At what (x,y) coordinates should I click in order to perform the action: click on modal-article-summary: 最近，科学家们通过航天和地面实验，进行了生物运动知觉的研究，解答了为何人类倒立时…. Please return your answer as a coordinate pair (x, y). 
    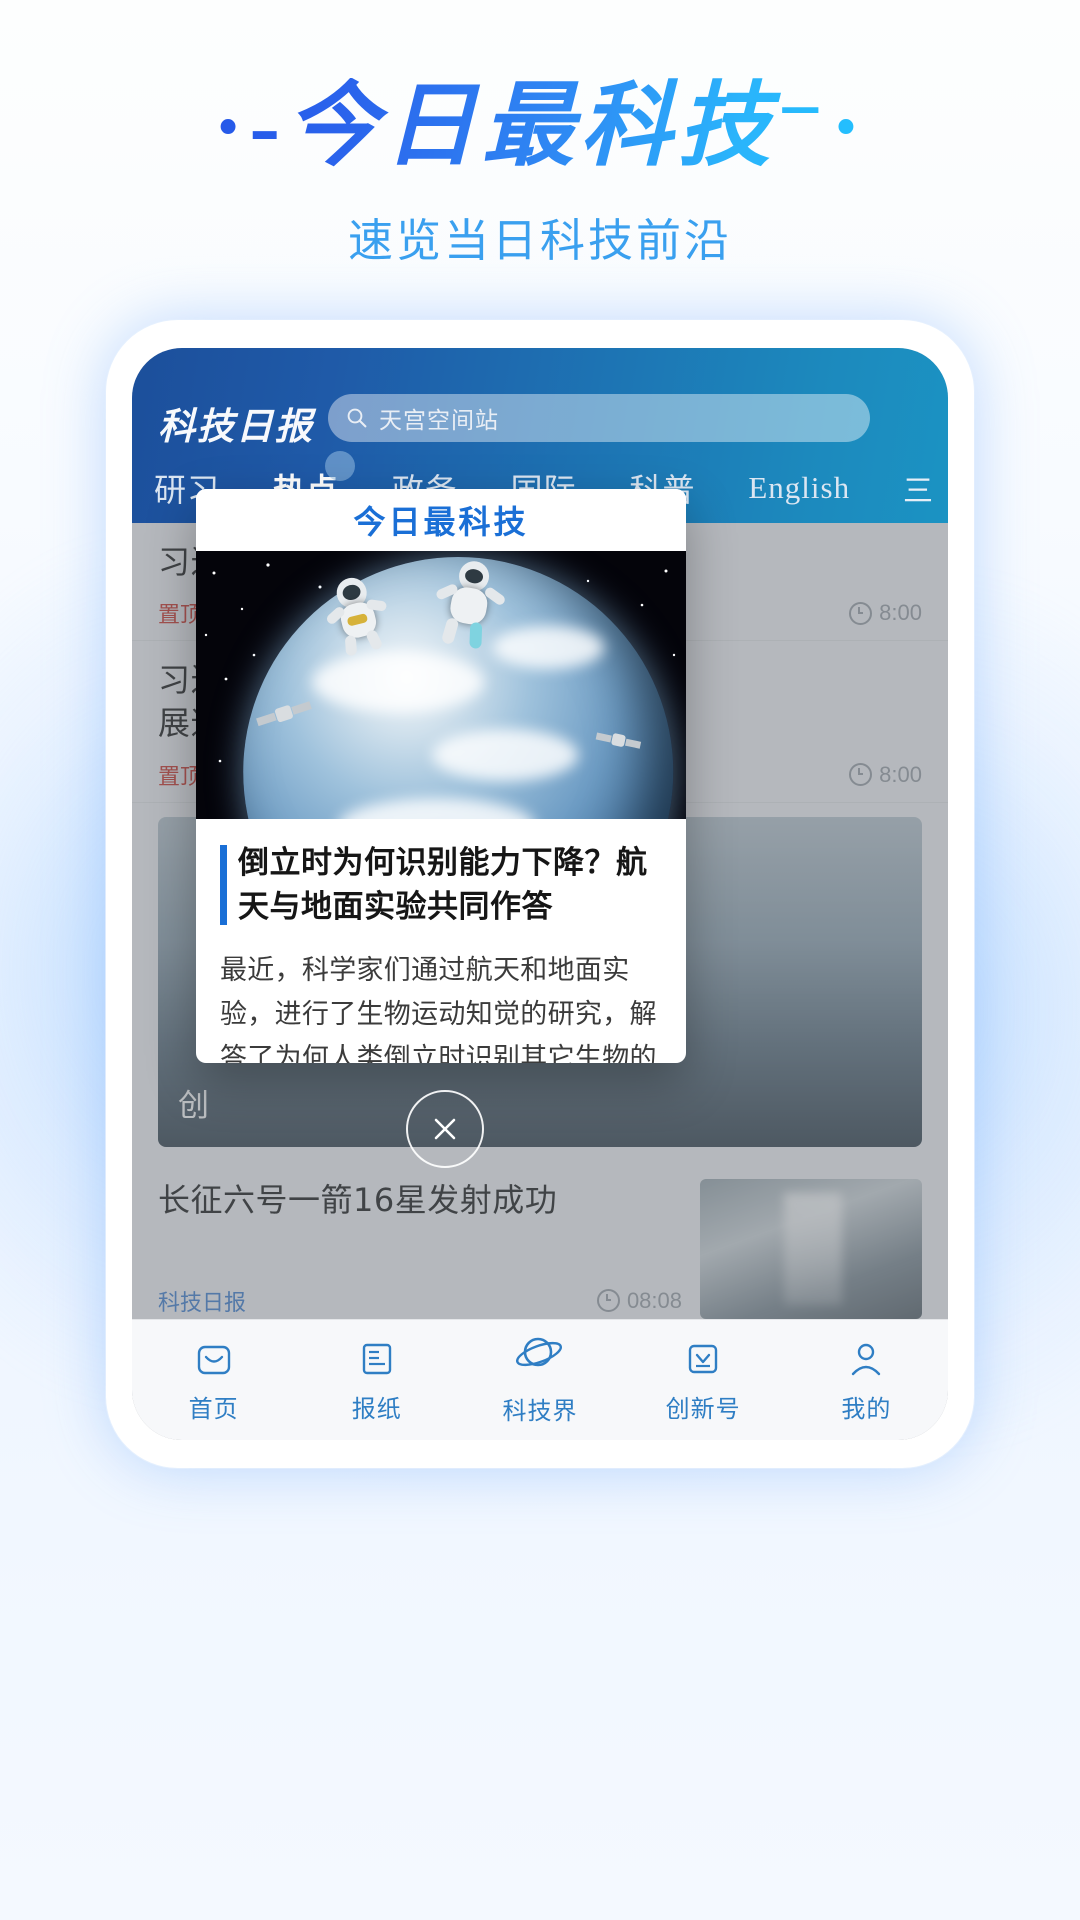
    Looking at the image, I should click on (438, 1009).